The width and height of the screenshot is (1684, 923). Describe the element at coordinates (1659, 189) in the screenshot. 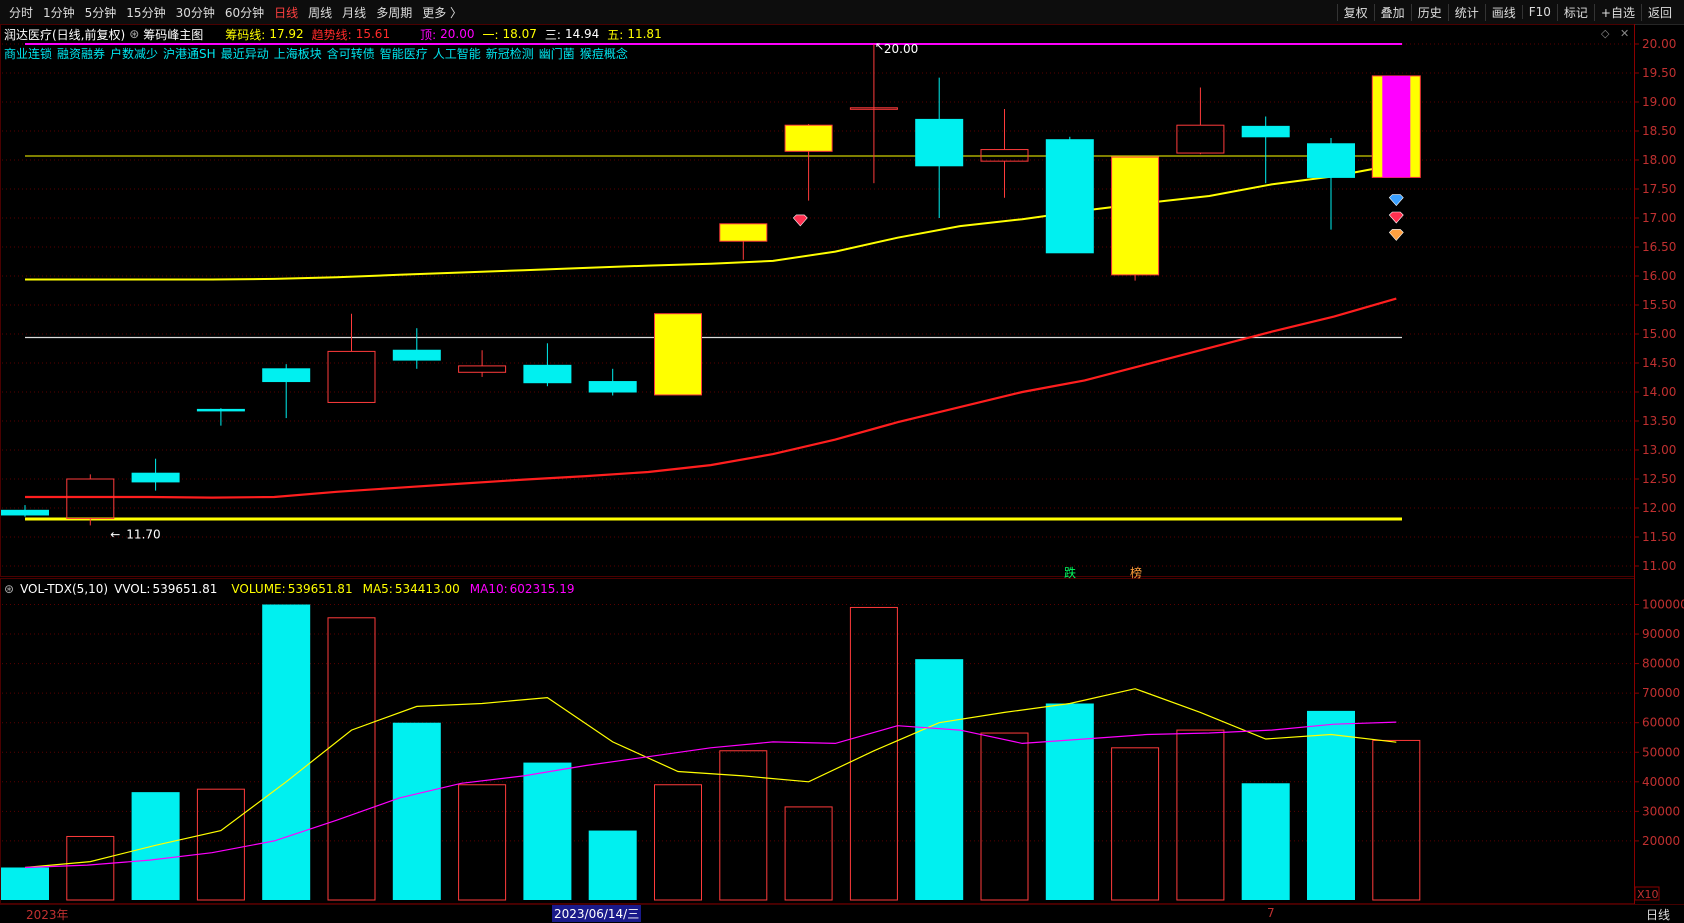

I see `price-tick-label: 17.50` at that location.